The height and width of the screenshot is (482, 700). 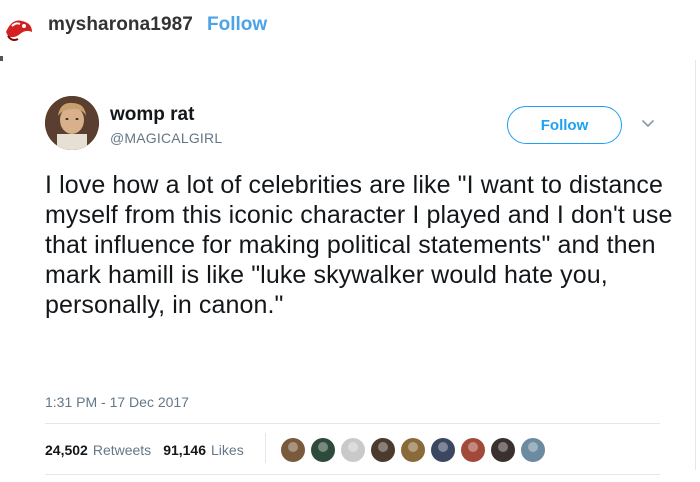 I want to click on likes-stat: 91,146 Likes, so click(x=209, y=450).